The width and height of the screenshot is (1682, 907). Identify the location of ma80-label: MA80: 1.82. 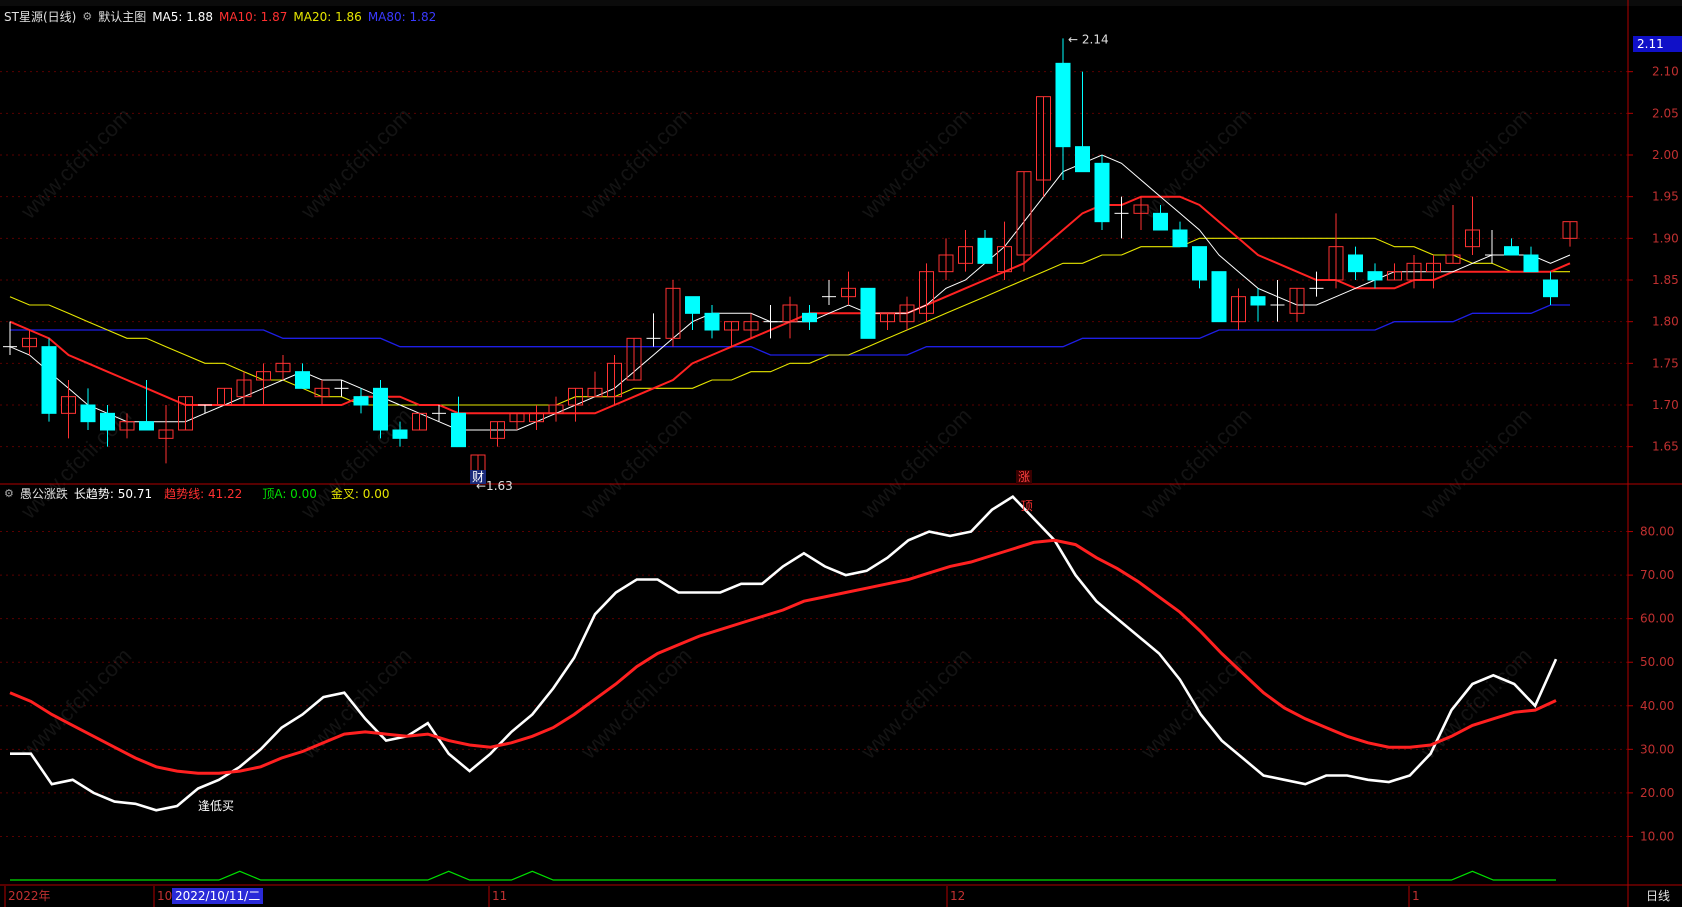
(402, 16).